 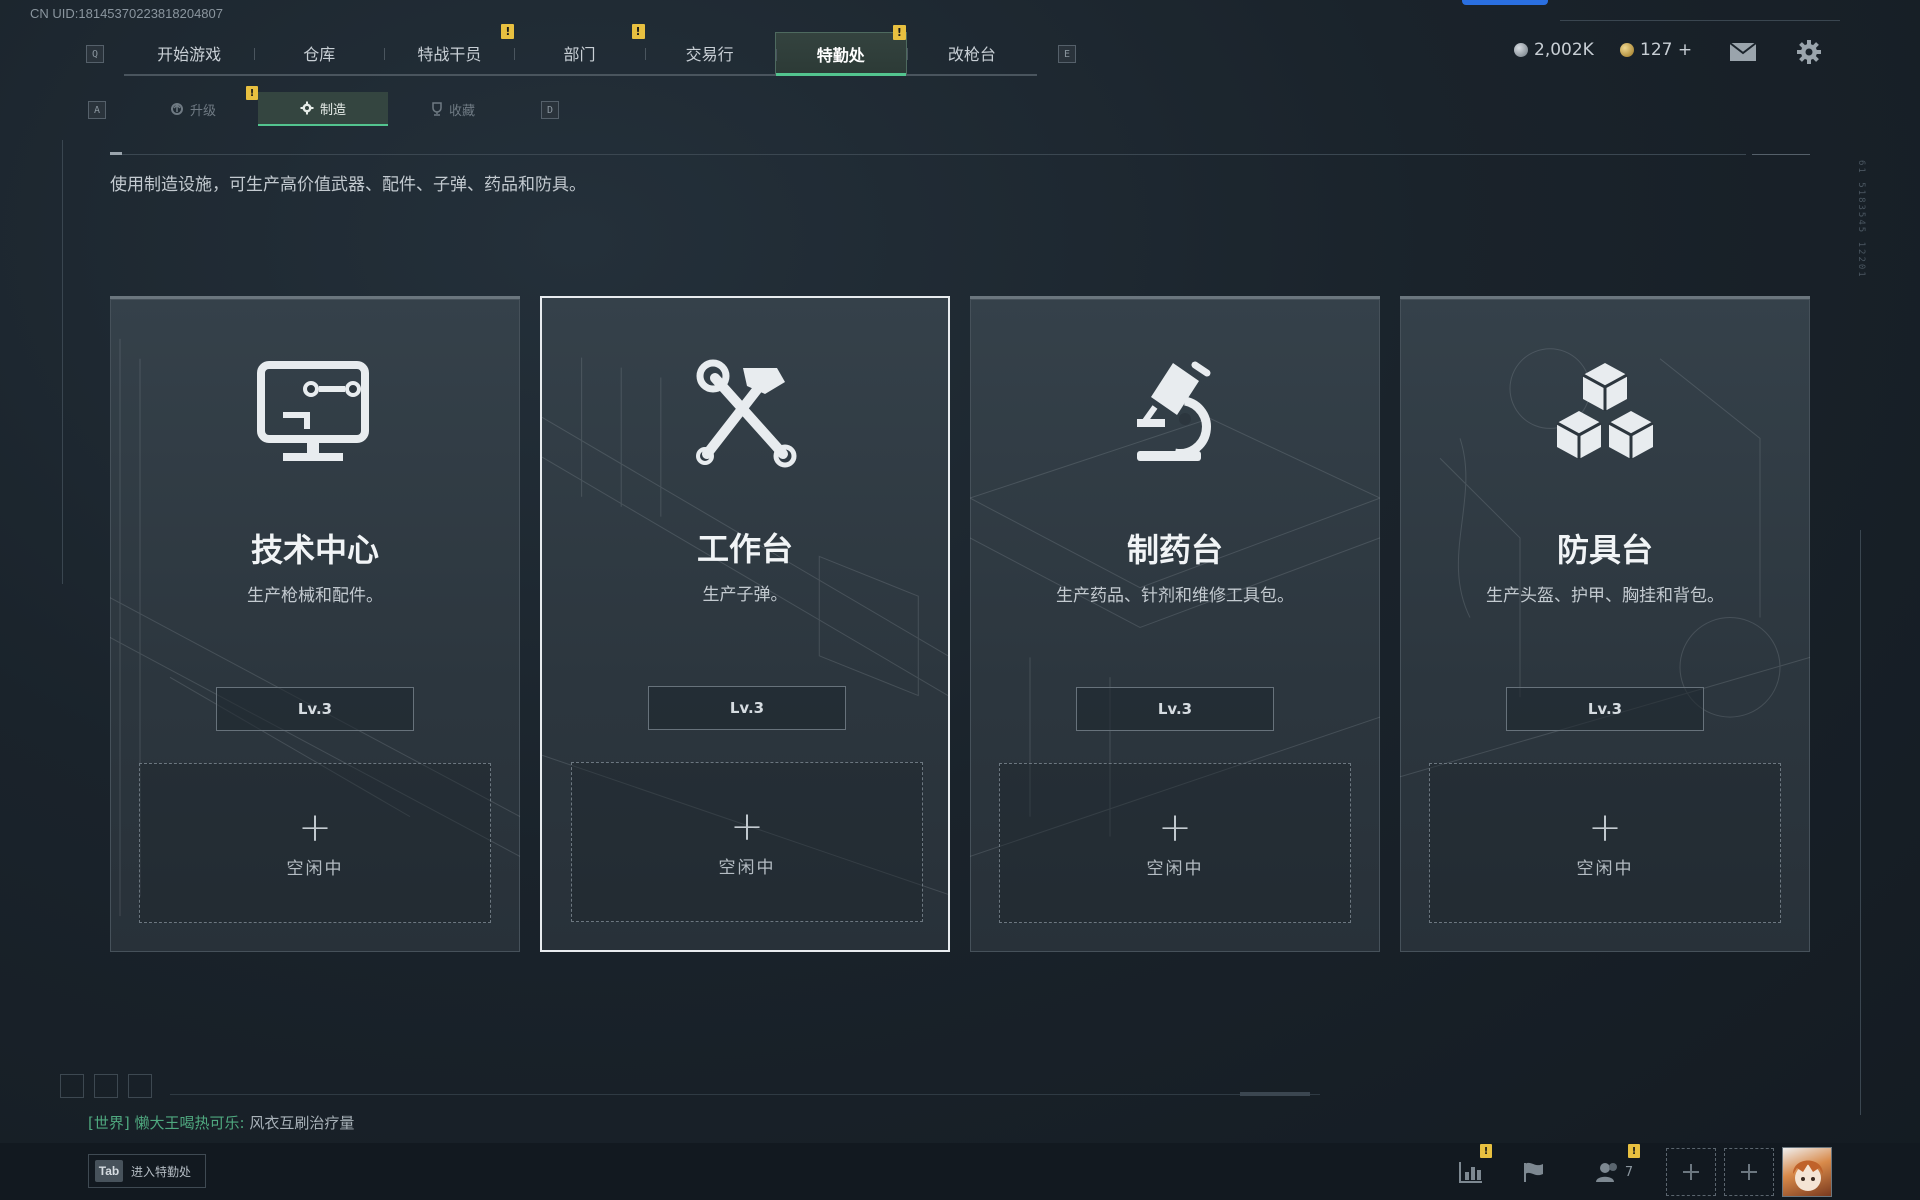 What do you see at coordinates (189, 1123) in the screenshot?
I see `chat-sender: 懒大王喝热可乐:` at bounding box center [189, 1123].